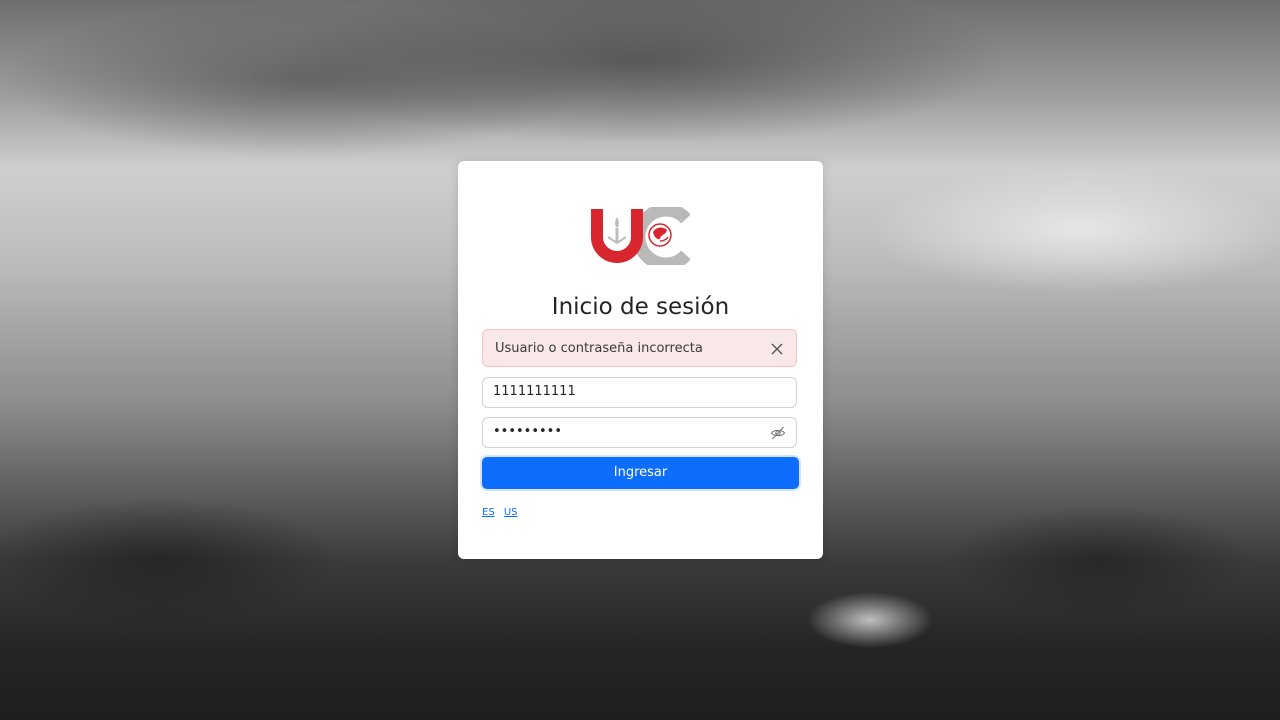  Describe the element at coordinates (777, 349) in the screenshot. I see `close-icon` at that location.